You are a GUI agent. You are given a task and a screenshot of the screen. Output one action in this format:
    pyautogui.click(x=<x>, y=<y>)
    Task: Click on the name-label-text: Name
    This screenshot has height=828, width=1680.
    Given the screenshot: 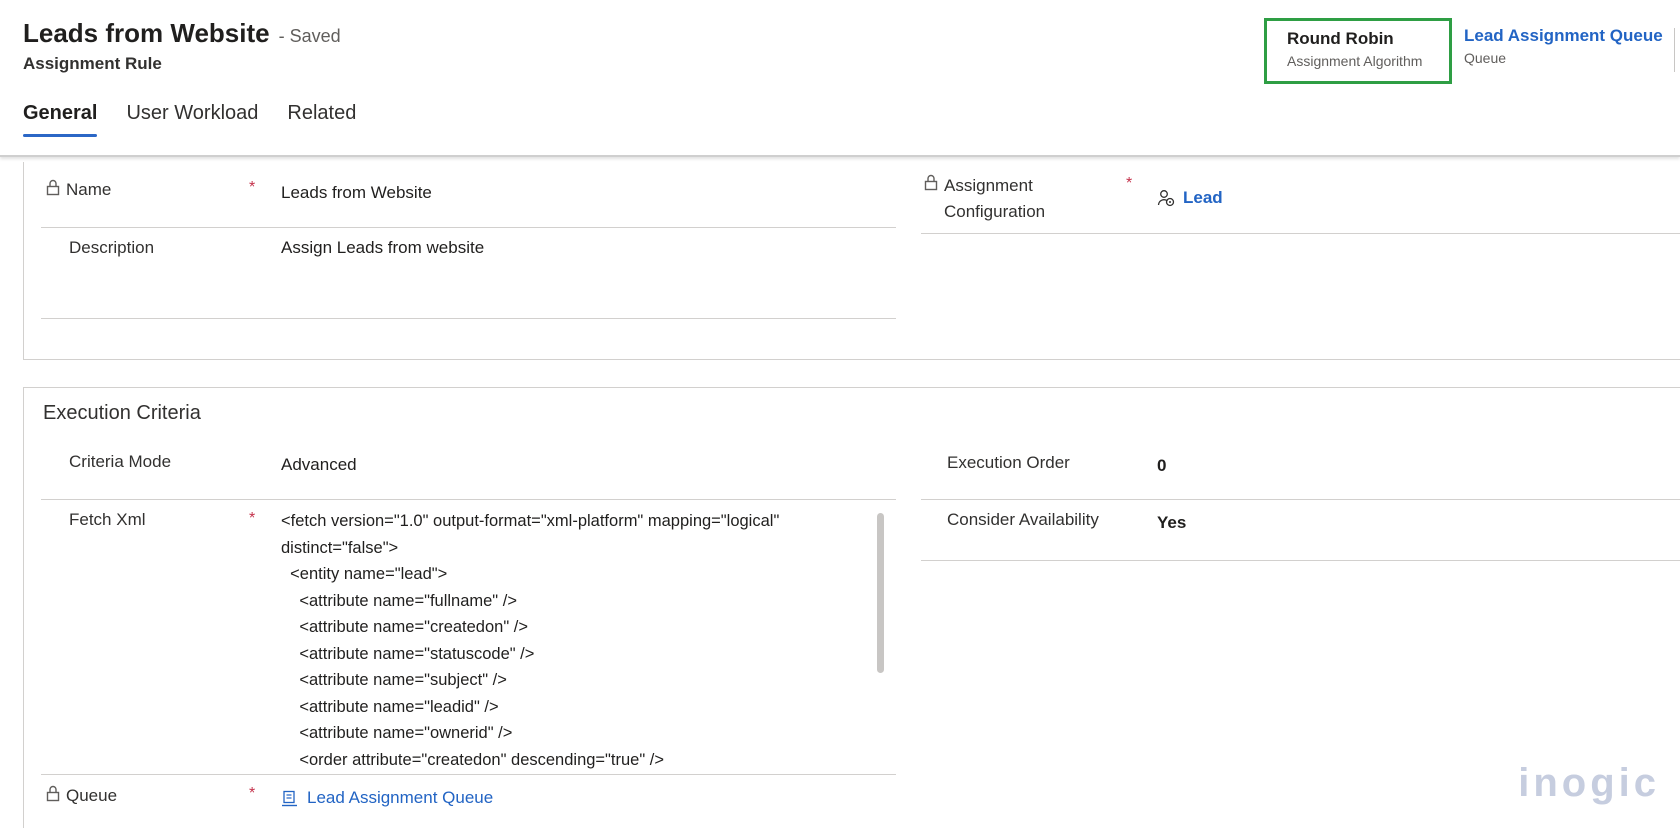 What is the action you would take?
    pyautogui.click(x=89, y=189)
    